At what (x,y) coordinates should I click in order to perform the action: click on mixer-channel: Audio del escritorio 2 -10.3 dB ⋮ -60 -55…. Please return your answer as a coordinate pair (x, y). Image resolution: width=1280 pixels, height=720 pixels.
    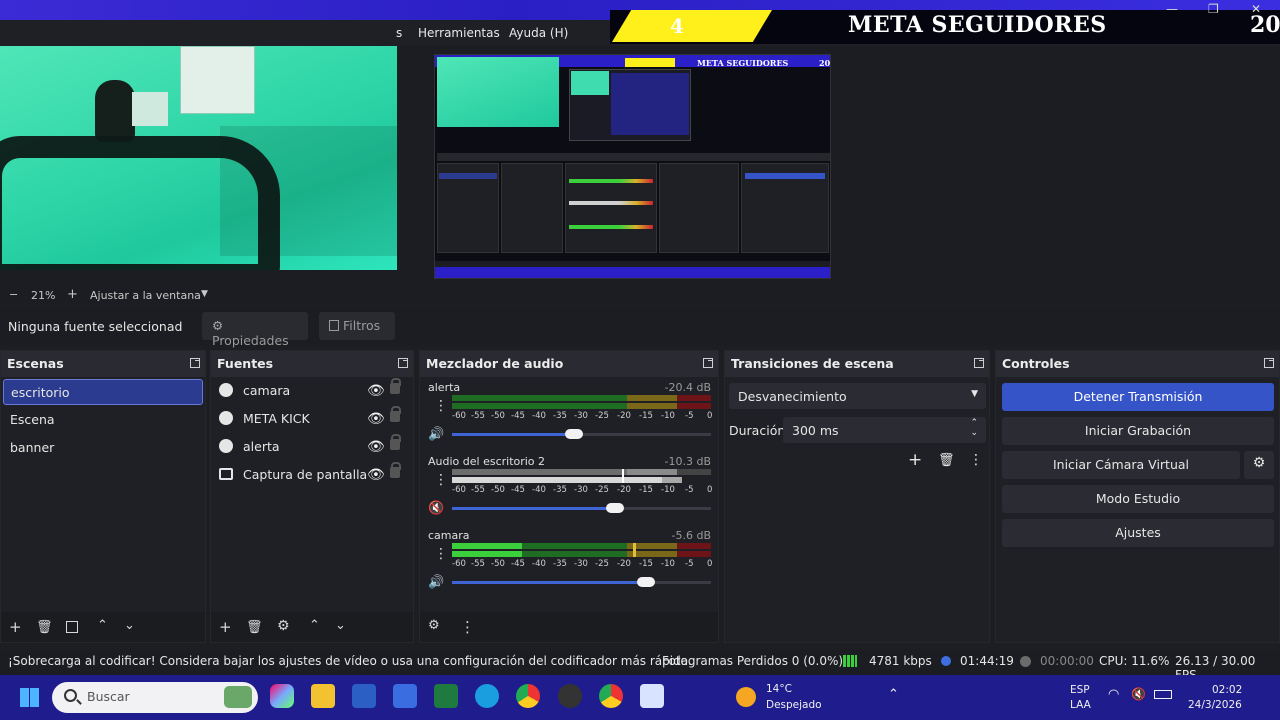
    Looking at the image, I should click on (570, 485).